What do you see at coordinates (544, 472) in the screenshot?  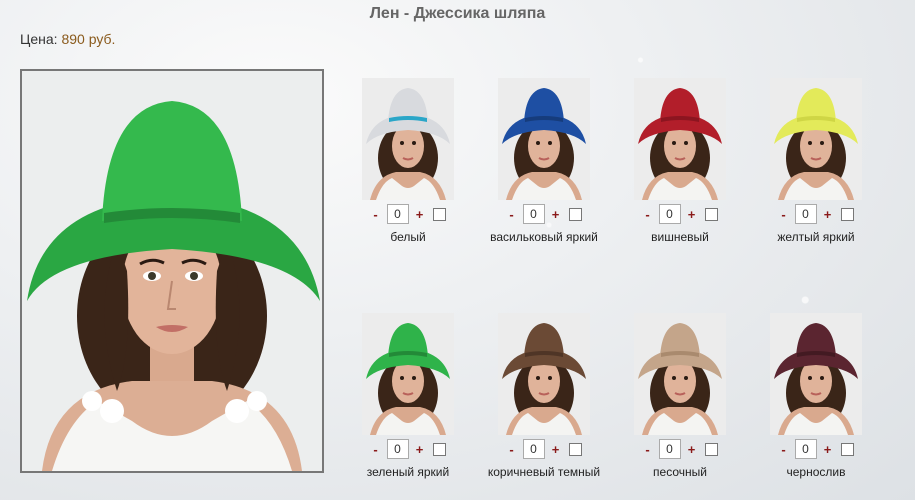 I see `color-name: коричневый темный` at bounding box center [544, 472].